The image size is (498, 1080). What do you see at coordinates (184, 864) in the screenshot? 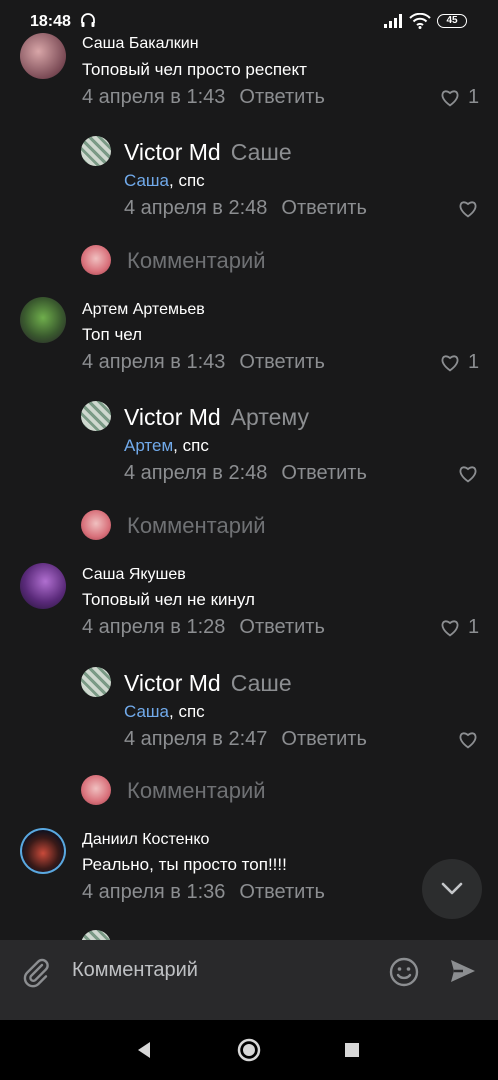
I see `comment-text: Реально, ты просто топ!!!!` at bounding box center [184, 864].